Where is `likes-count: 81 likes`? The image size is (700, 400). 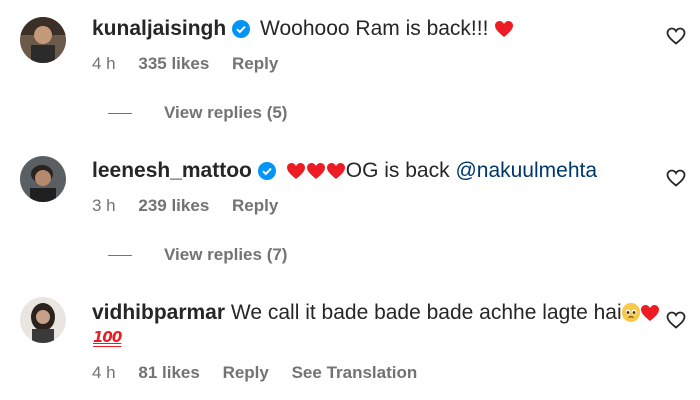
likes-count: 81 likes is located at coordinates (168, 372).